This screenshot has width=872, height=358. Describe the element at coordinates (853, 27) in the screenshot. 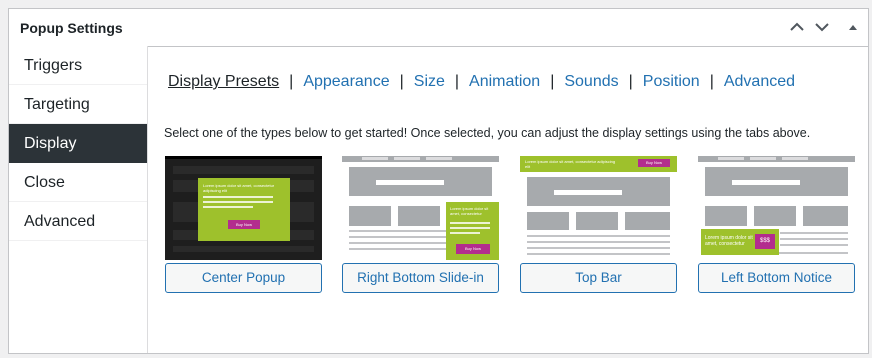

I see `triangle-up-icon` at that location.